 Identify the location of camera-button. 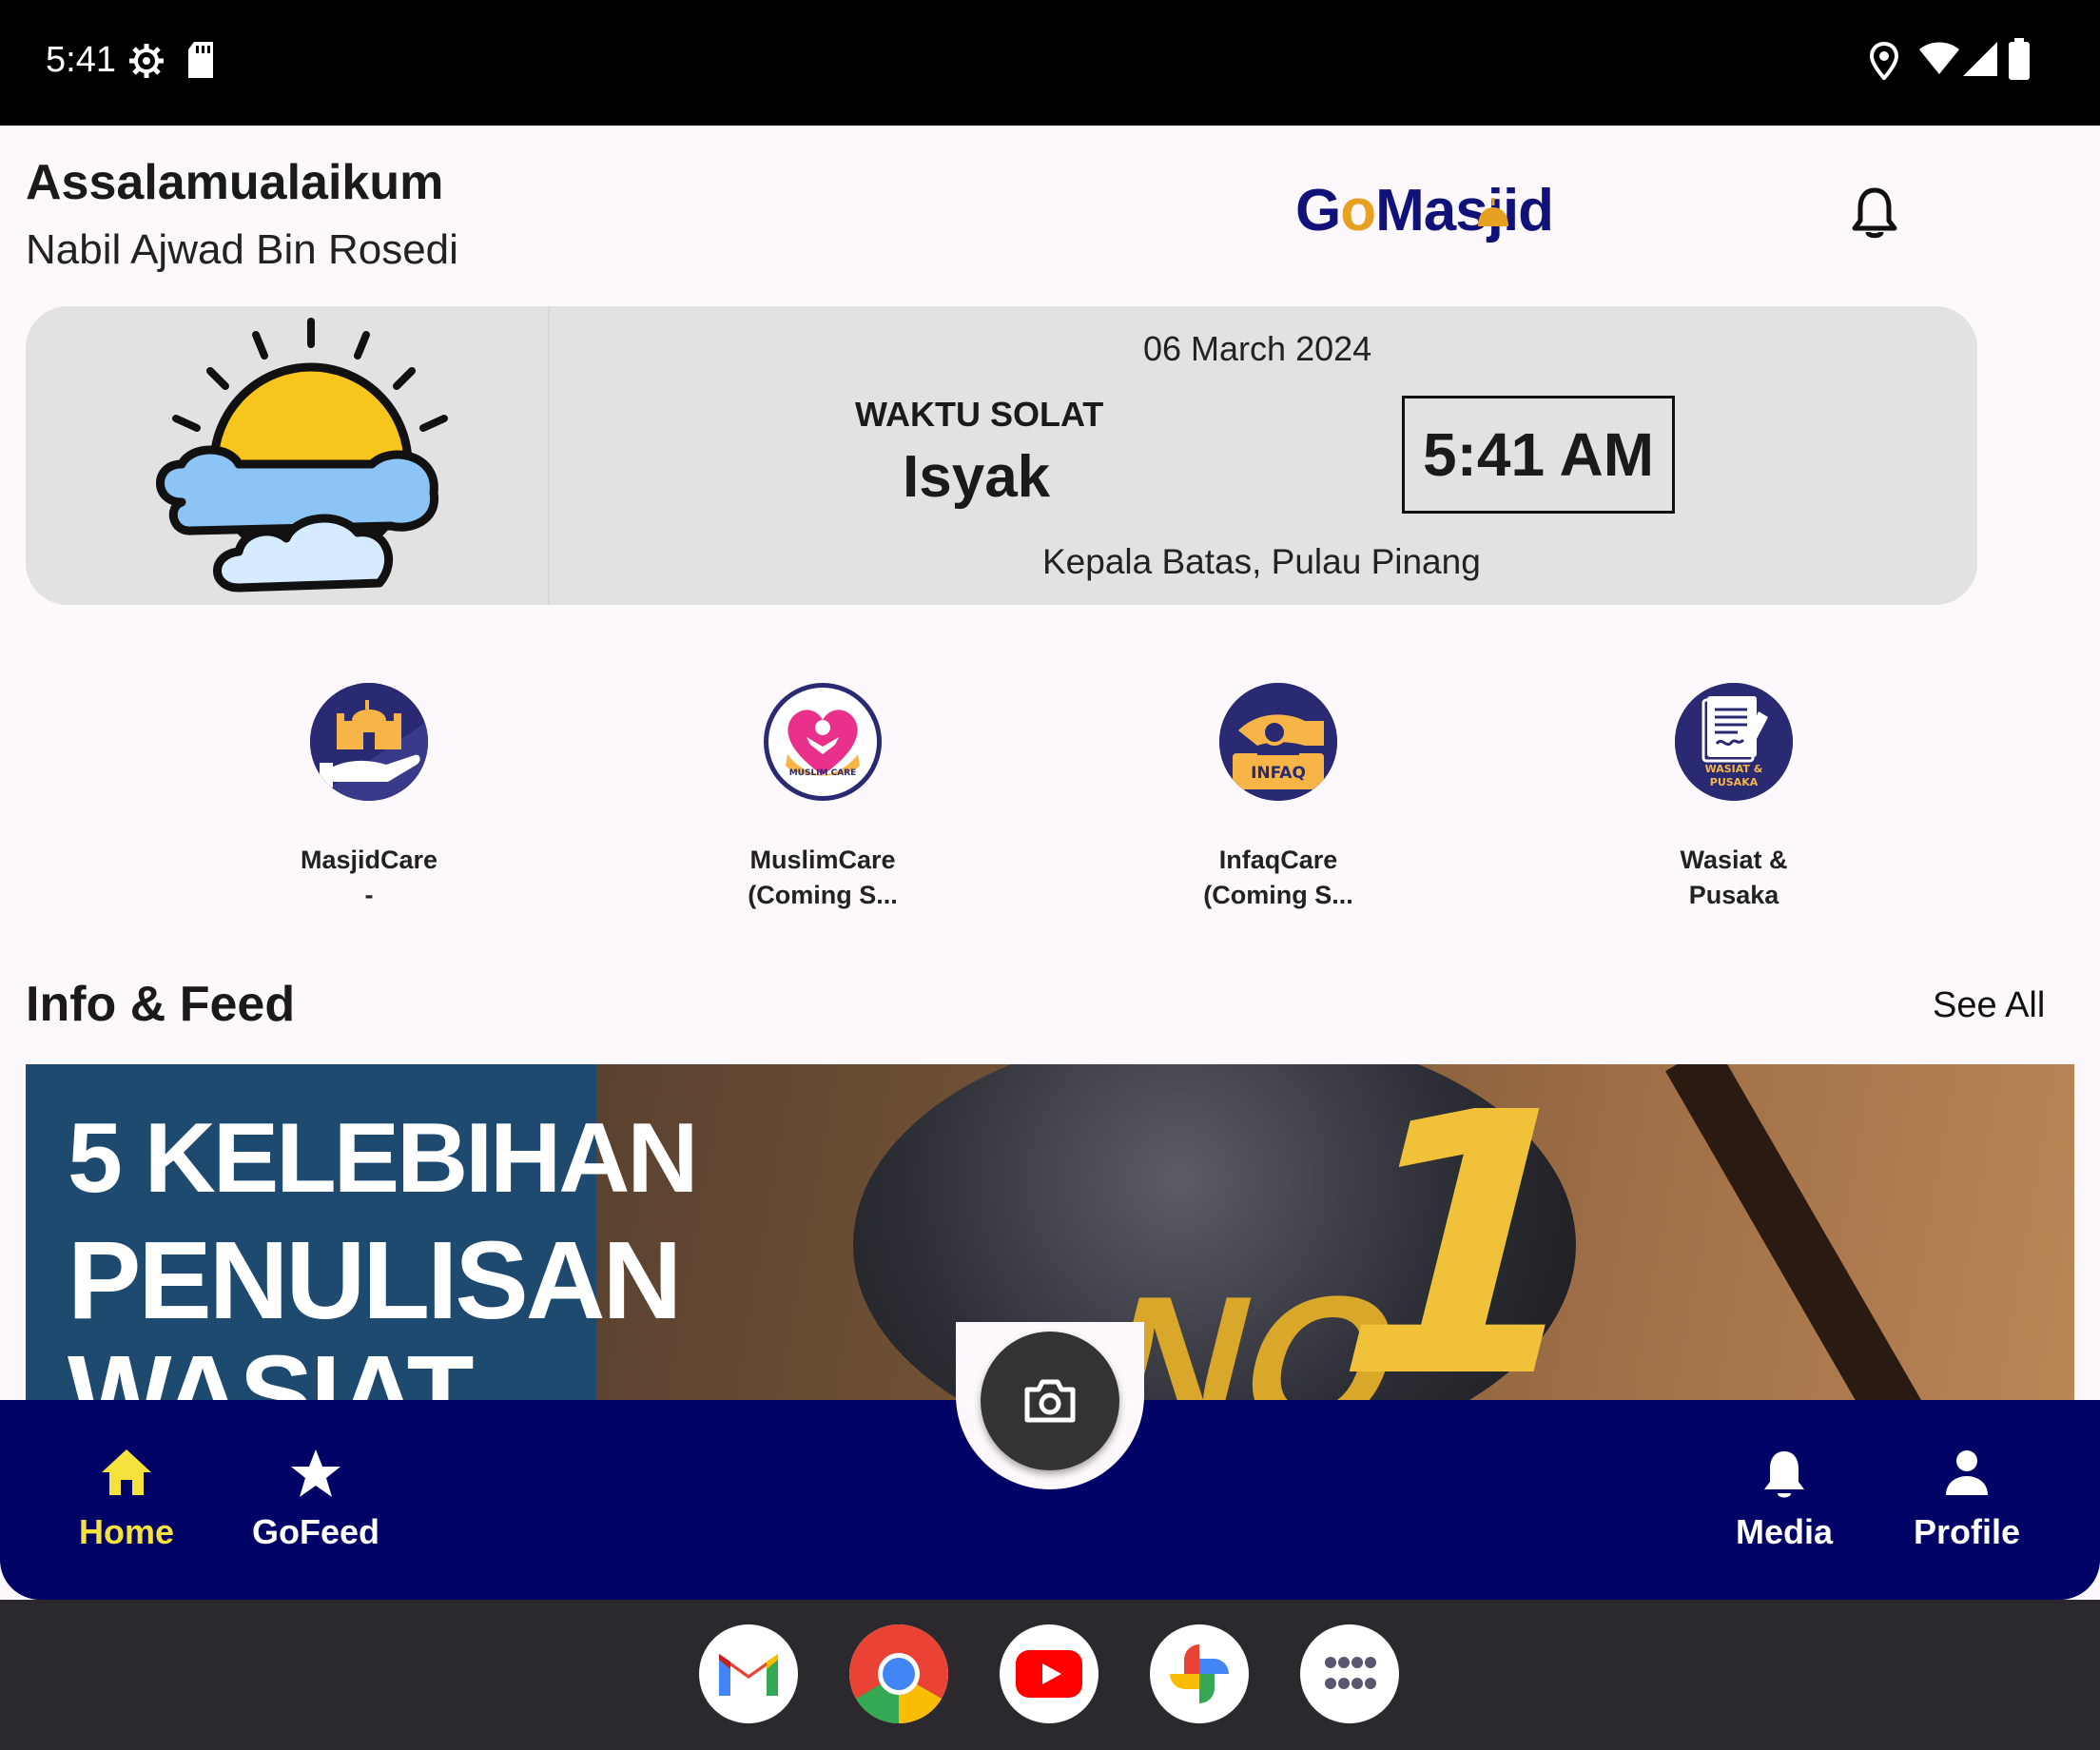
(1050, 1401).